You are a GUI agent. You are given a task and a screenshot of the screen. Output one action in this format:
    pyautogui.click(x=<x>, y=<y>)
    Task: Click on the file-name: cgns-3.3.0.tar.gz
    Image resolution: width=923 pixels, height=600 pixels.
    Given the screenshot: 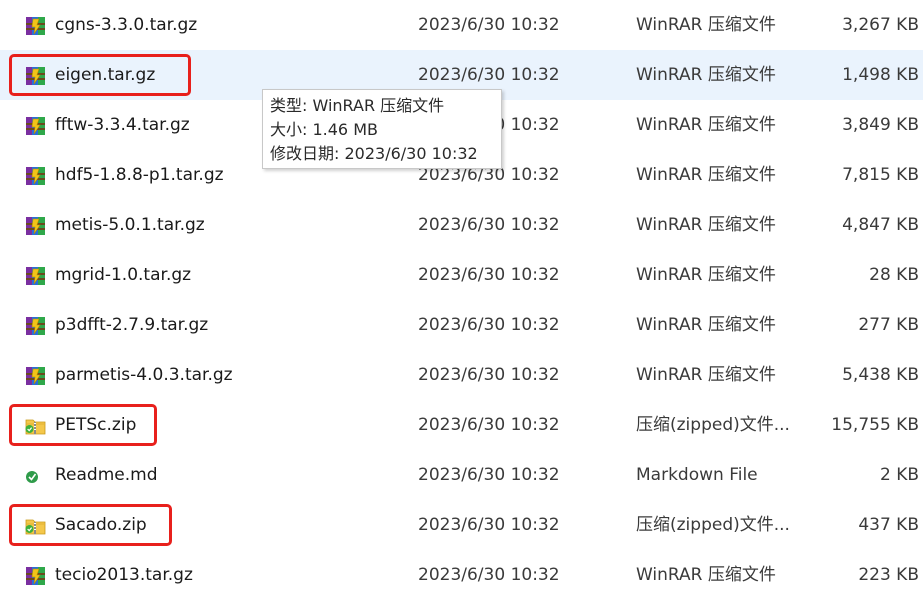 What is the action you would take?
    pyautogui.click(x=126, y=25)
    